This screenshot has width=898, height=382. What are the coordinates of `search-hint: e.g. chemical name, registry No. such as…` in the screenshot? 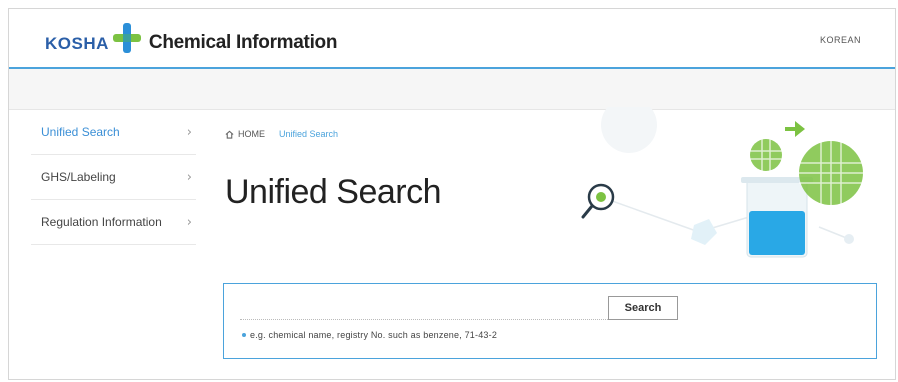 It's located at (369, 335).